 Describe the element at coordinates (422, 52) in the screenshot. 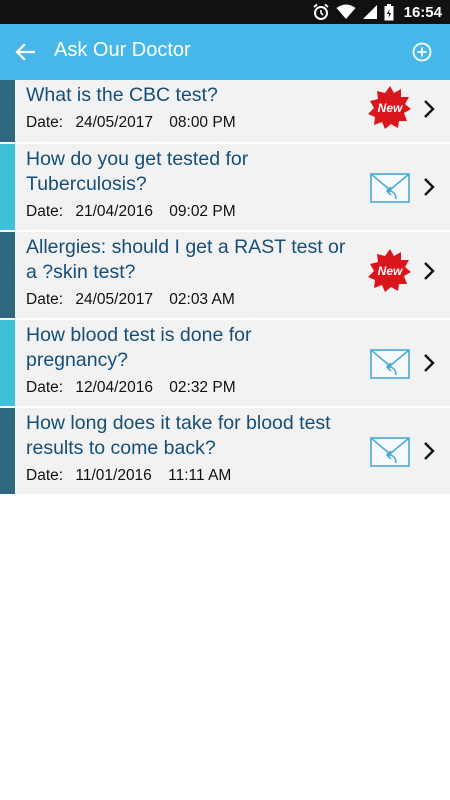

I see `add-question-button` at that location.